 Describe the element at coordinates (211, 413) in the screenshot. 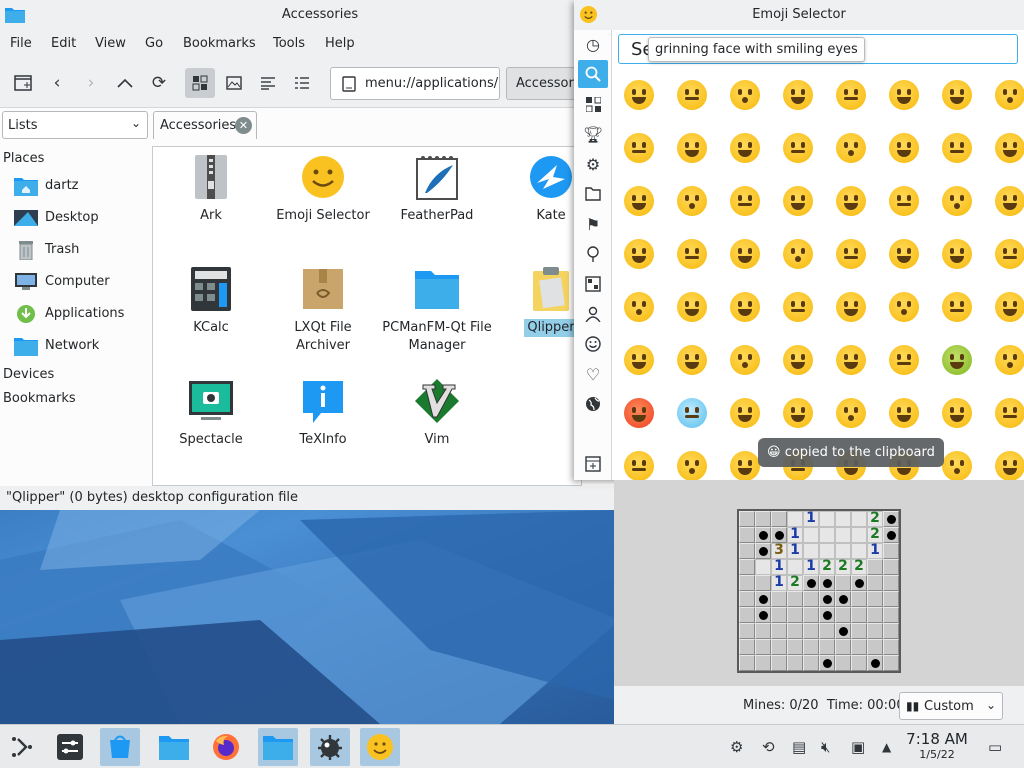

I see `file-item-spectacle: Spectacle` at that location.